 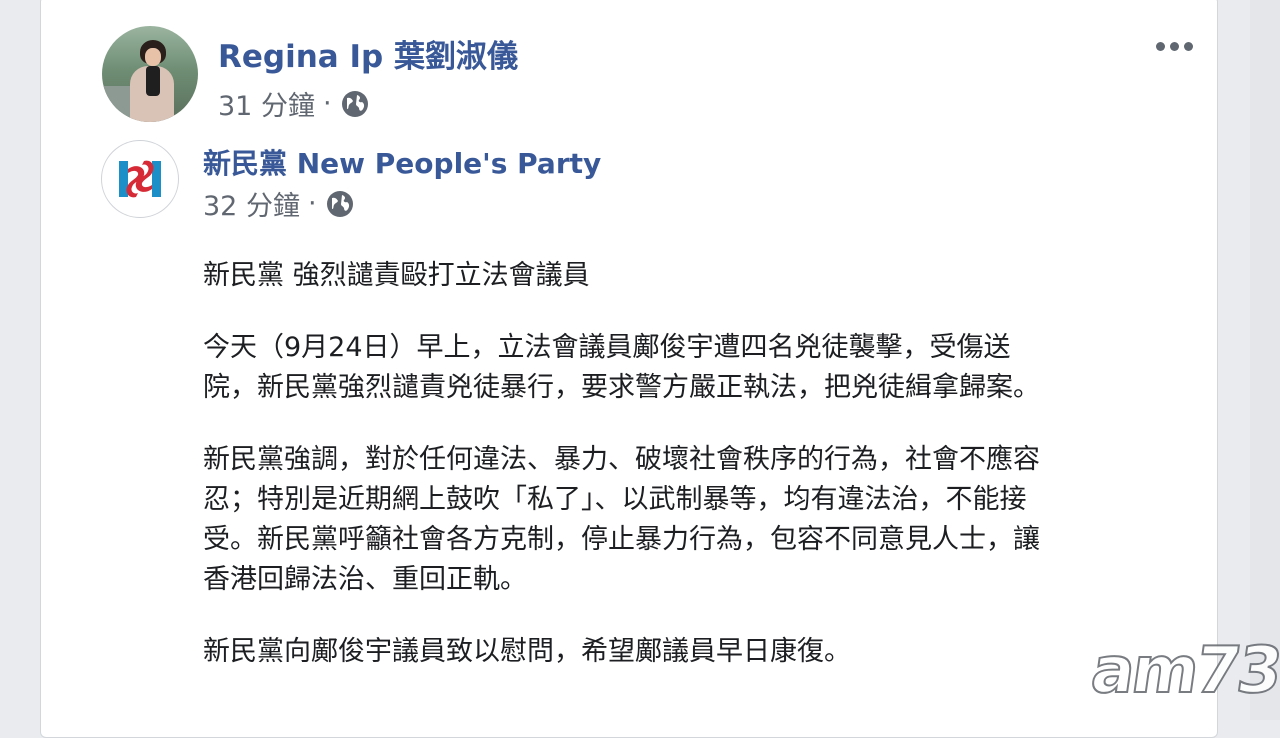 What do you see at coordinates (1176, 46) in the screenshot?
I see `more-options-icon` at bounding box center [1176, 46].